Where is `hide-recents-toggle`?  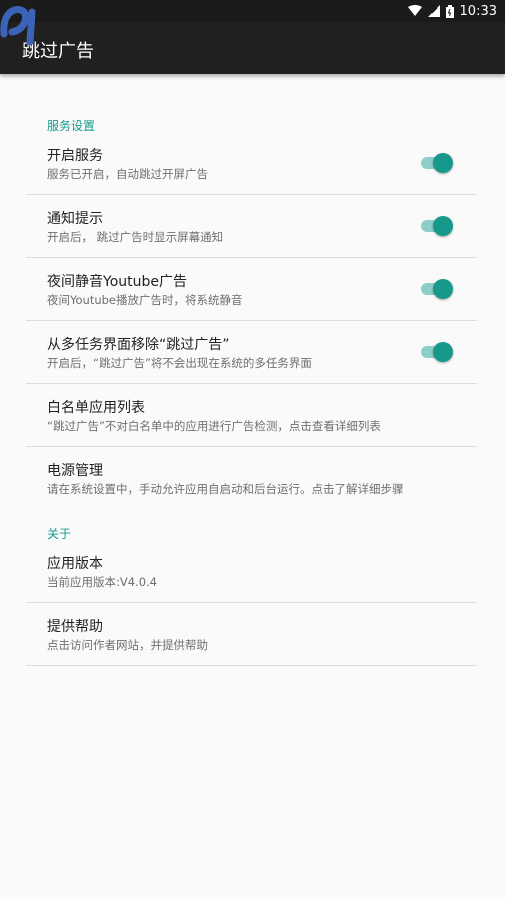
hide-recents-toggle is located at coordinates (438, 352).